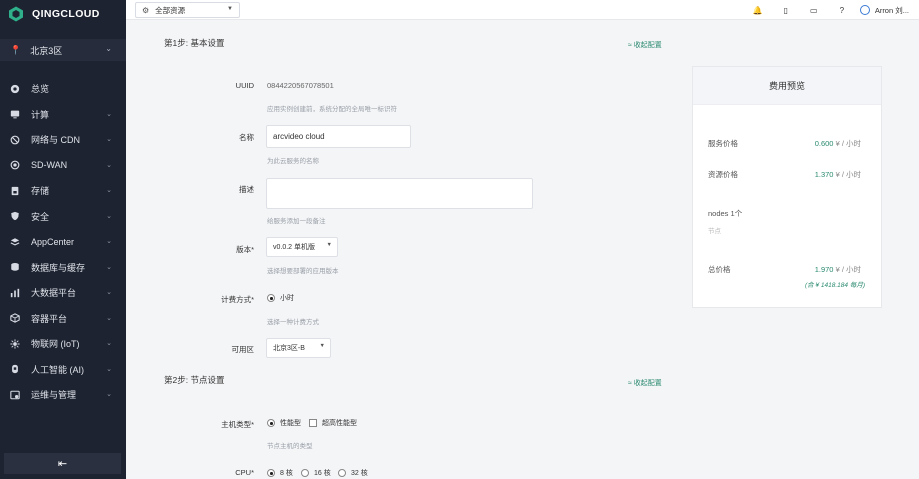 The height and width of the screenshot is (479, 919). What do you see at coordinates (303, 271) in the screenshot?
I see `version-hint: 选择想要部署的应用版本` at bounding box center [303, 271].